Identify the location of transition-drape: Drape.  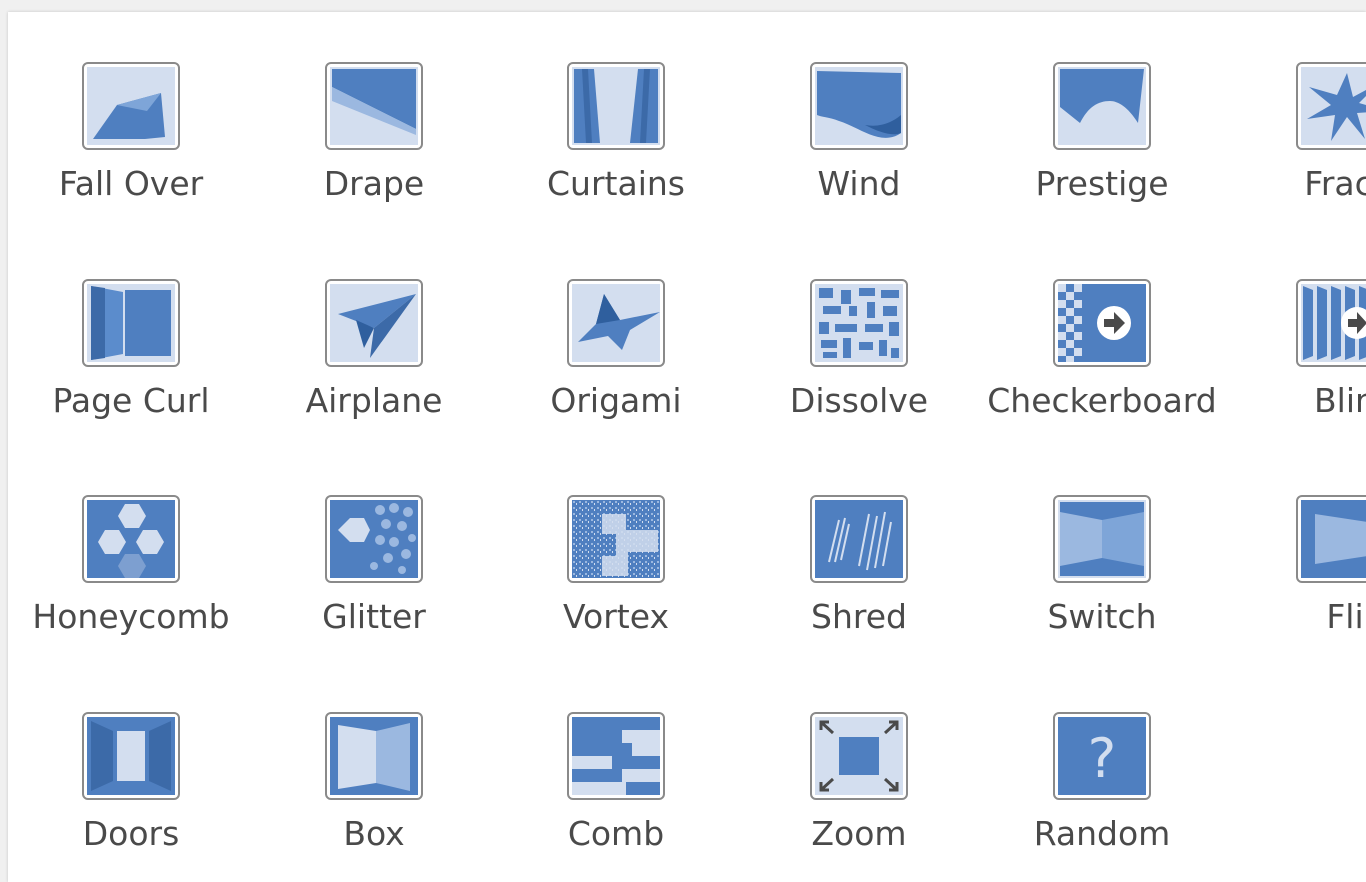
(374, 152).